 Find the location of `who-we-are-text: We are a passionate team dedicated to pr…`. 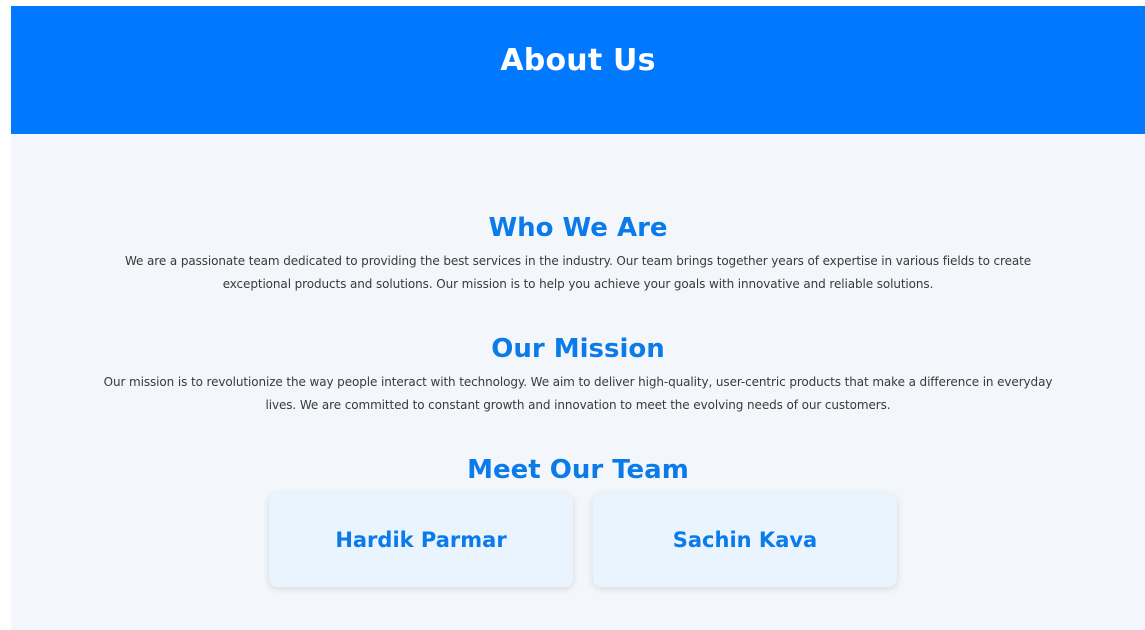

who-we-are-text: We are a passionate team dedicated to pr… is located at coordinates (578, 272).